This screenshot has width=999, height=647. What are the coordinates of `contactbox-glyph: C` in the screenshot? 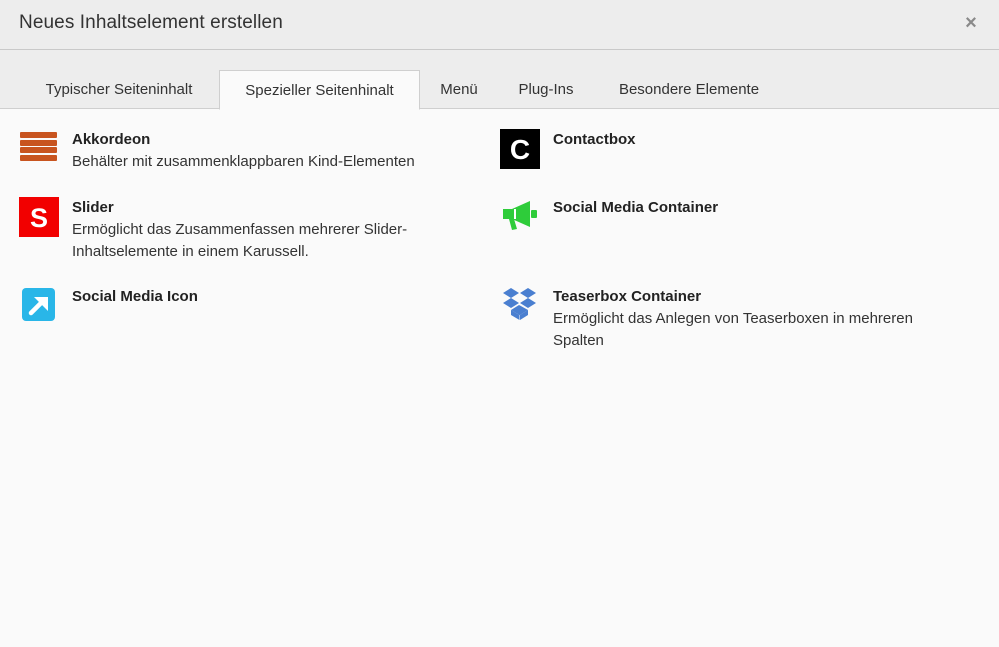 It's located at (520, 149).